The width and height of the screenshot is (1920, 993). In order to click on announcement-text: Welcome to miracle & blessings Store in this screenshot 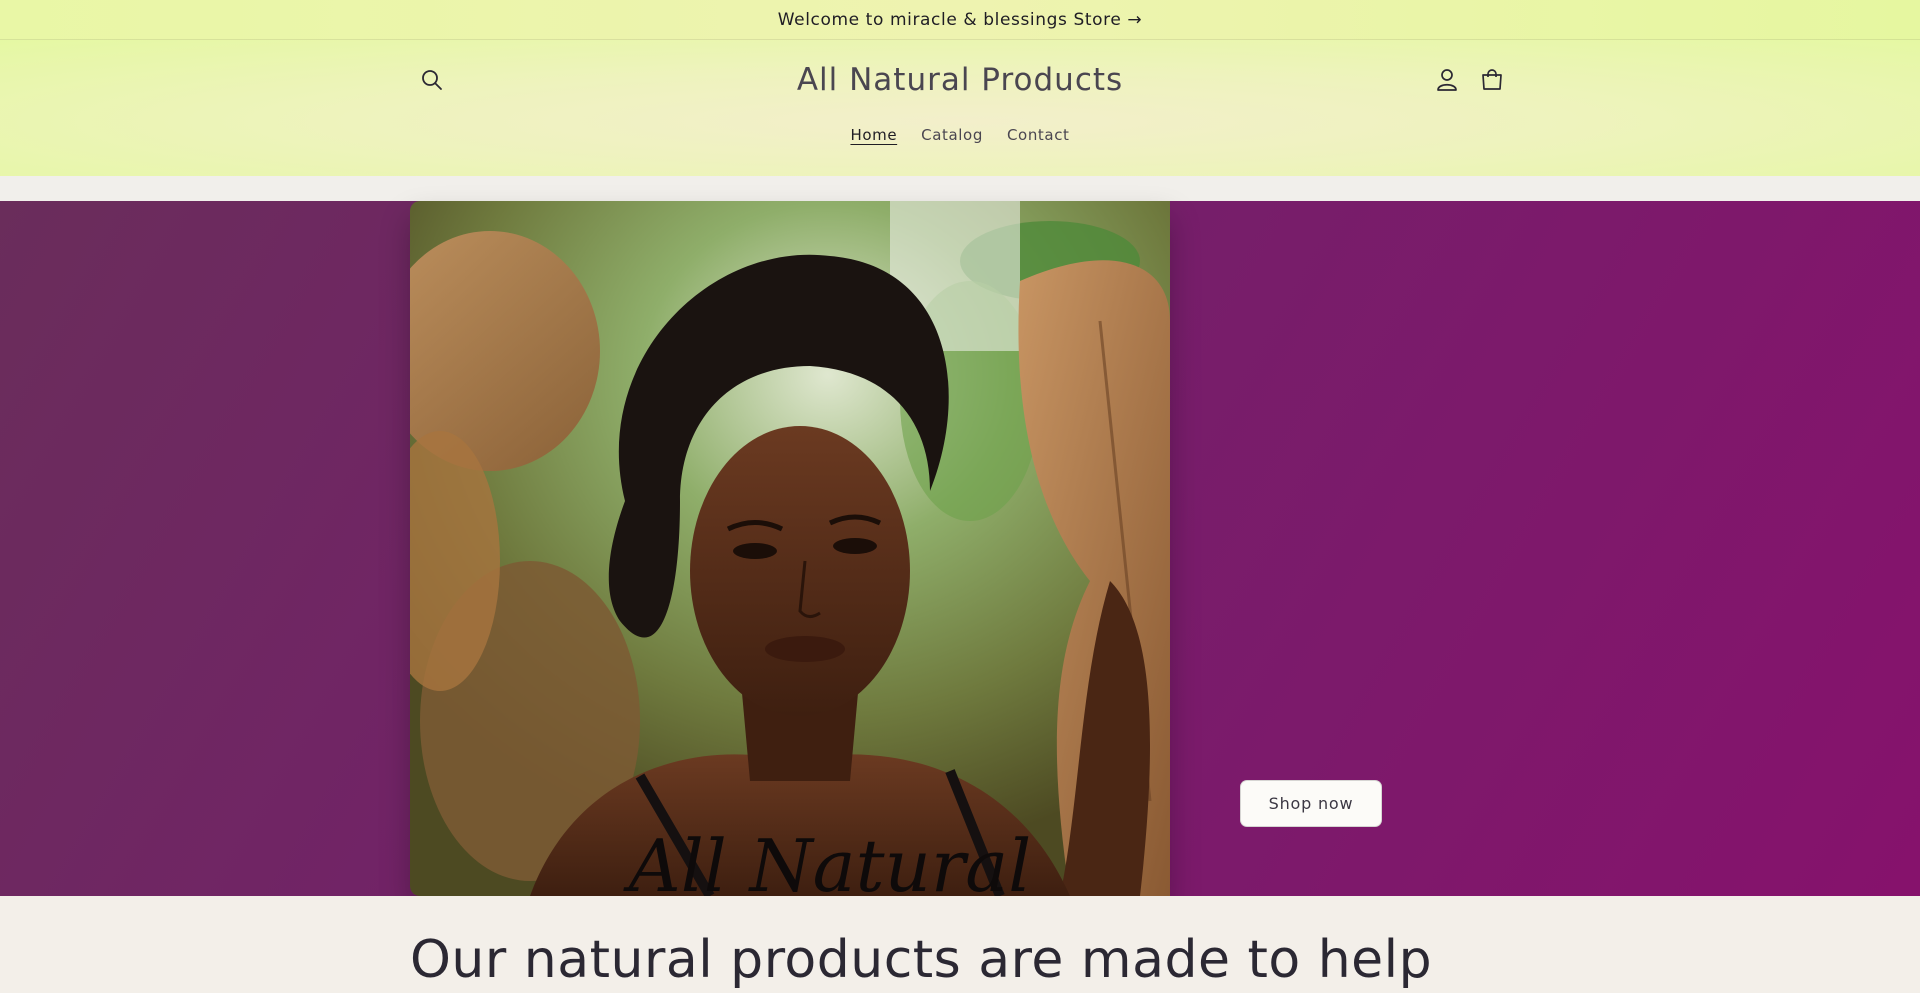, I will do `click(949, 19)`.